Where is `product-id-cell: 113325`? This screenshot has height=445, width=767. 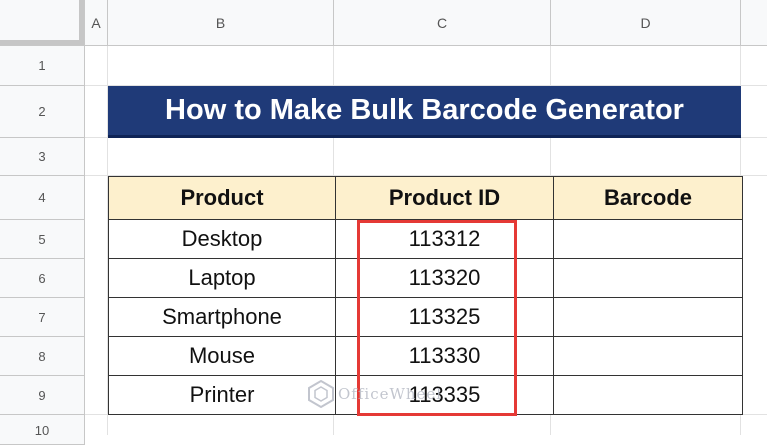
product-id-cell: 113325 is located at coordinates (444, 317).